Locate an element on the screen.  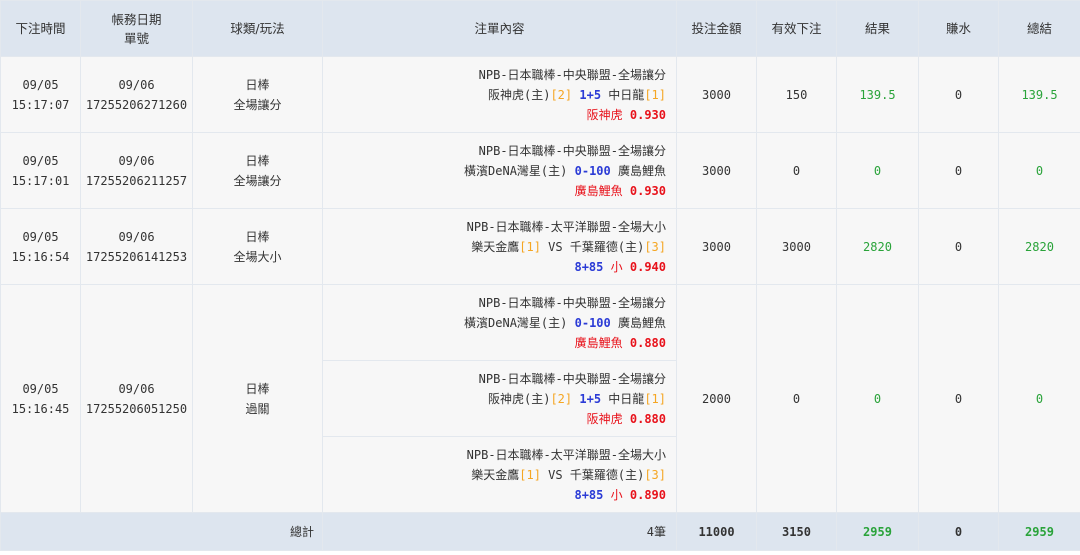
header-acct-date: 帳務日期 單號 is located at coordinates (136, 28).